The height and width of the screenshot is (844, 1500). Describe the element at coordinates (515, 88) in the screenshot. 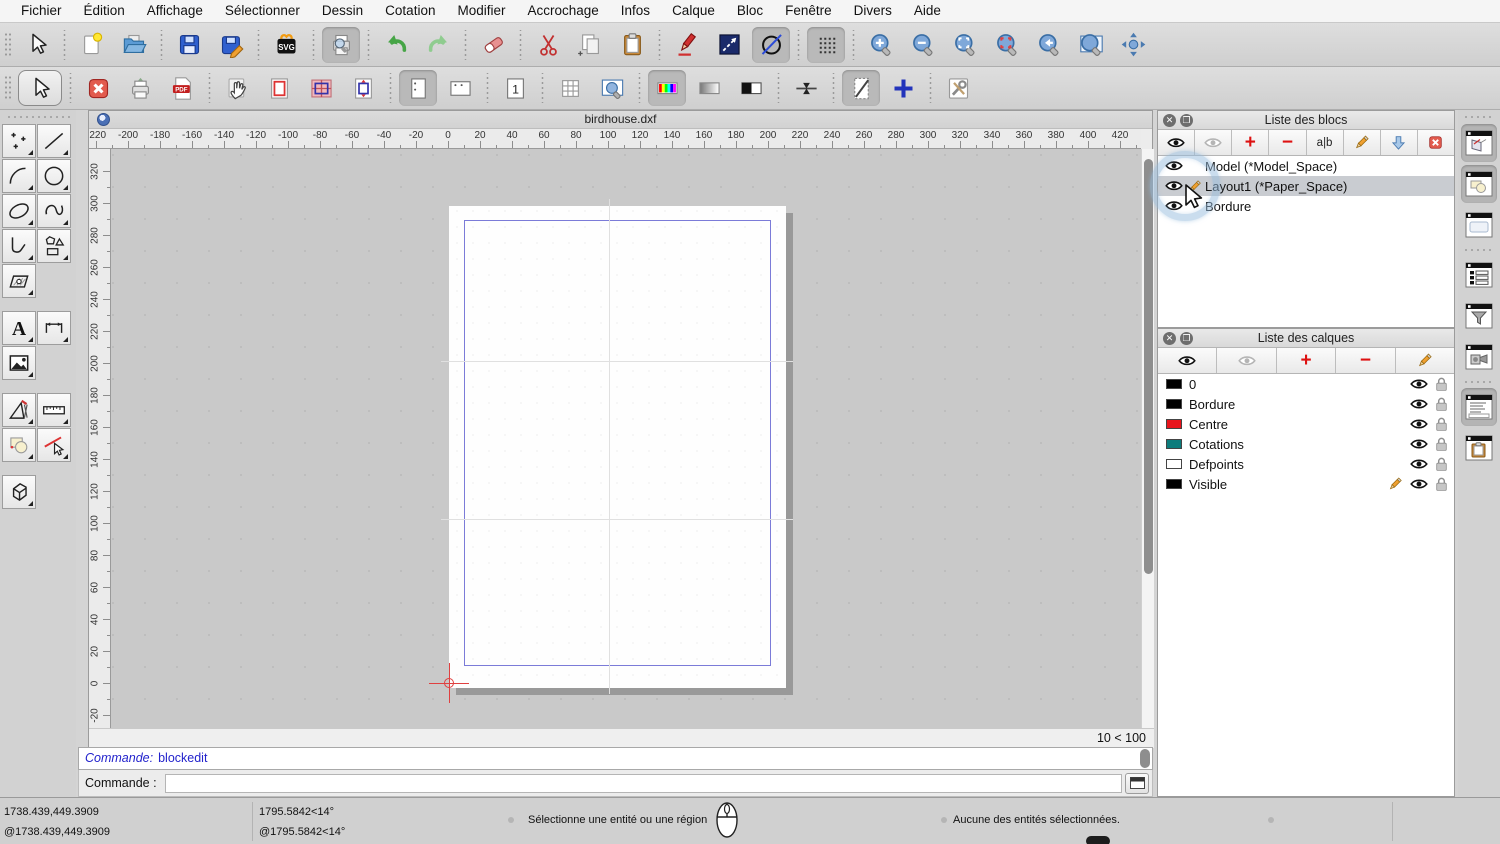

I see `page-count-button: 1` at that location.